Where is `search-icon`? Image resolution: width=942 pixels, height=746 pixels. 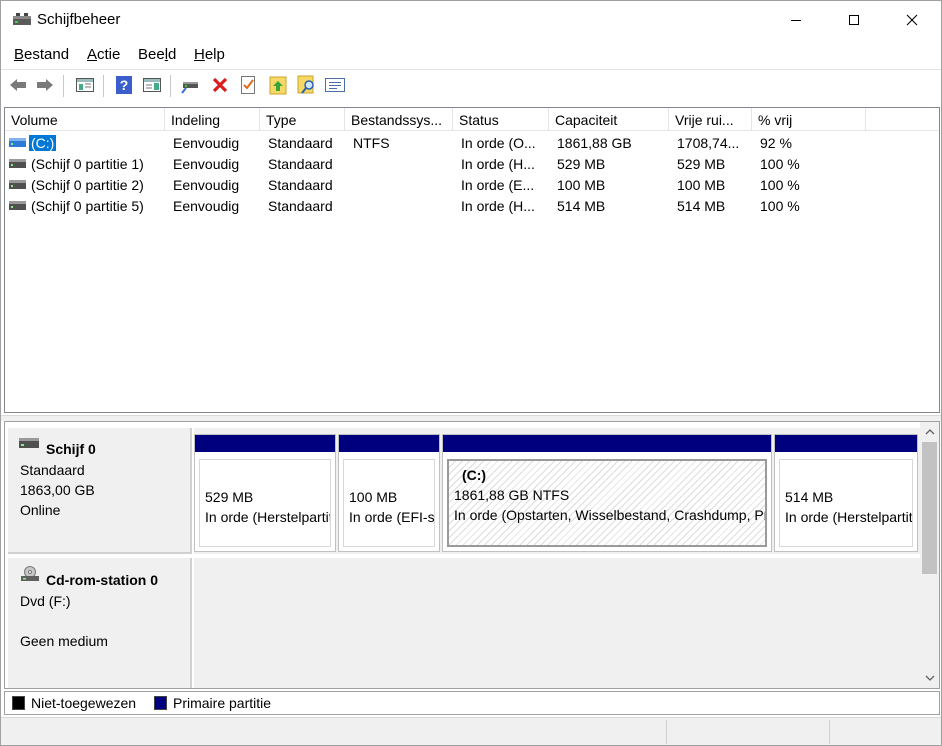
search-icon is located at coordinates (305, 84).